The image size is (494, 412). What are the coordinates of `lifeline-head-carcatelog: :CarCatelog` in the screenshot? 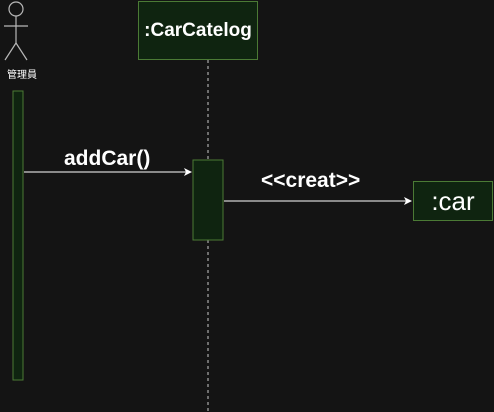 It's located at (198, 30).